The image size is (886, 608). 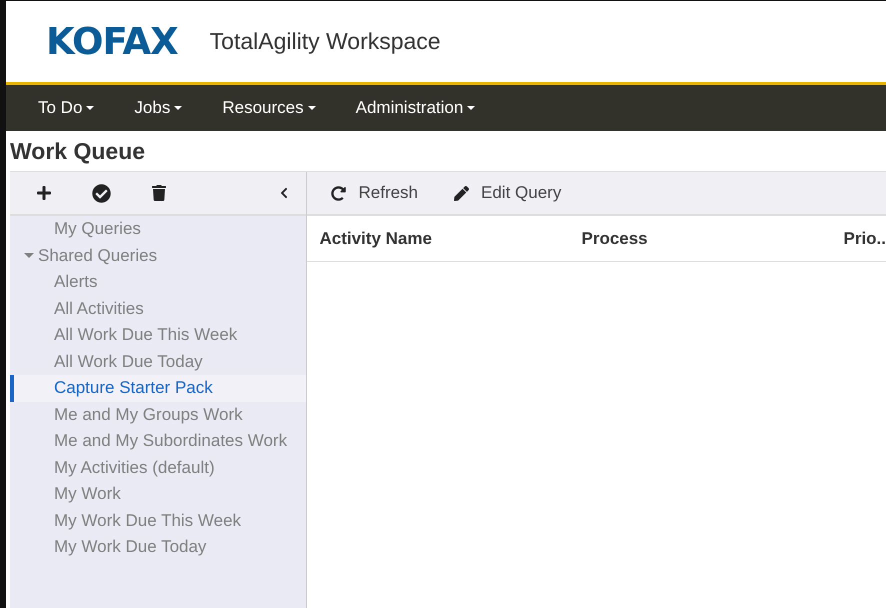 What do you see at coordinates (158, 547) in the screenshot?
I see `tree-item: My Work Due Today` at bounding box center [158, 547].